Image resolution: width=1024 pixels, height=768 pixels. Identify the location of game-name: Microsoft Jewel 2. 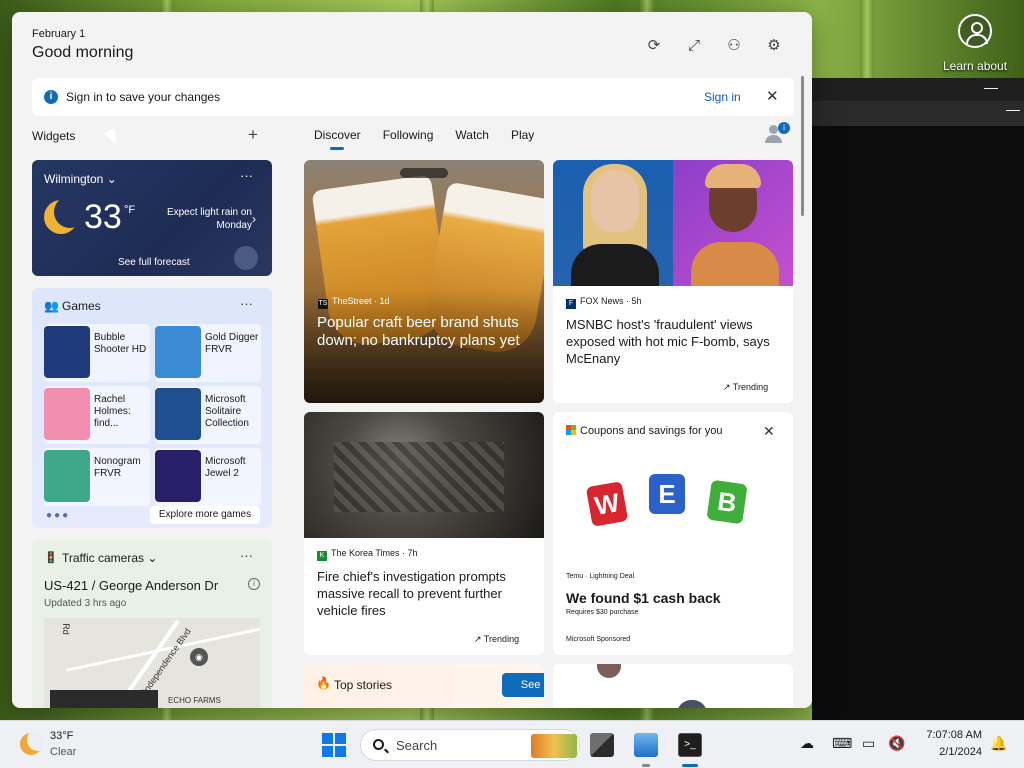
(225, 467).